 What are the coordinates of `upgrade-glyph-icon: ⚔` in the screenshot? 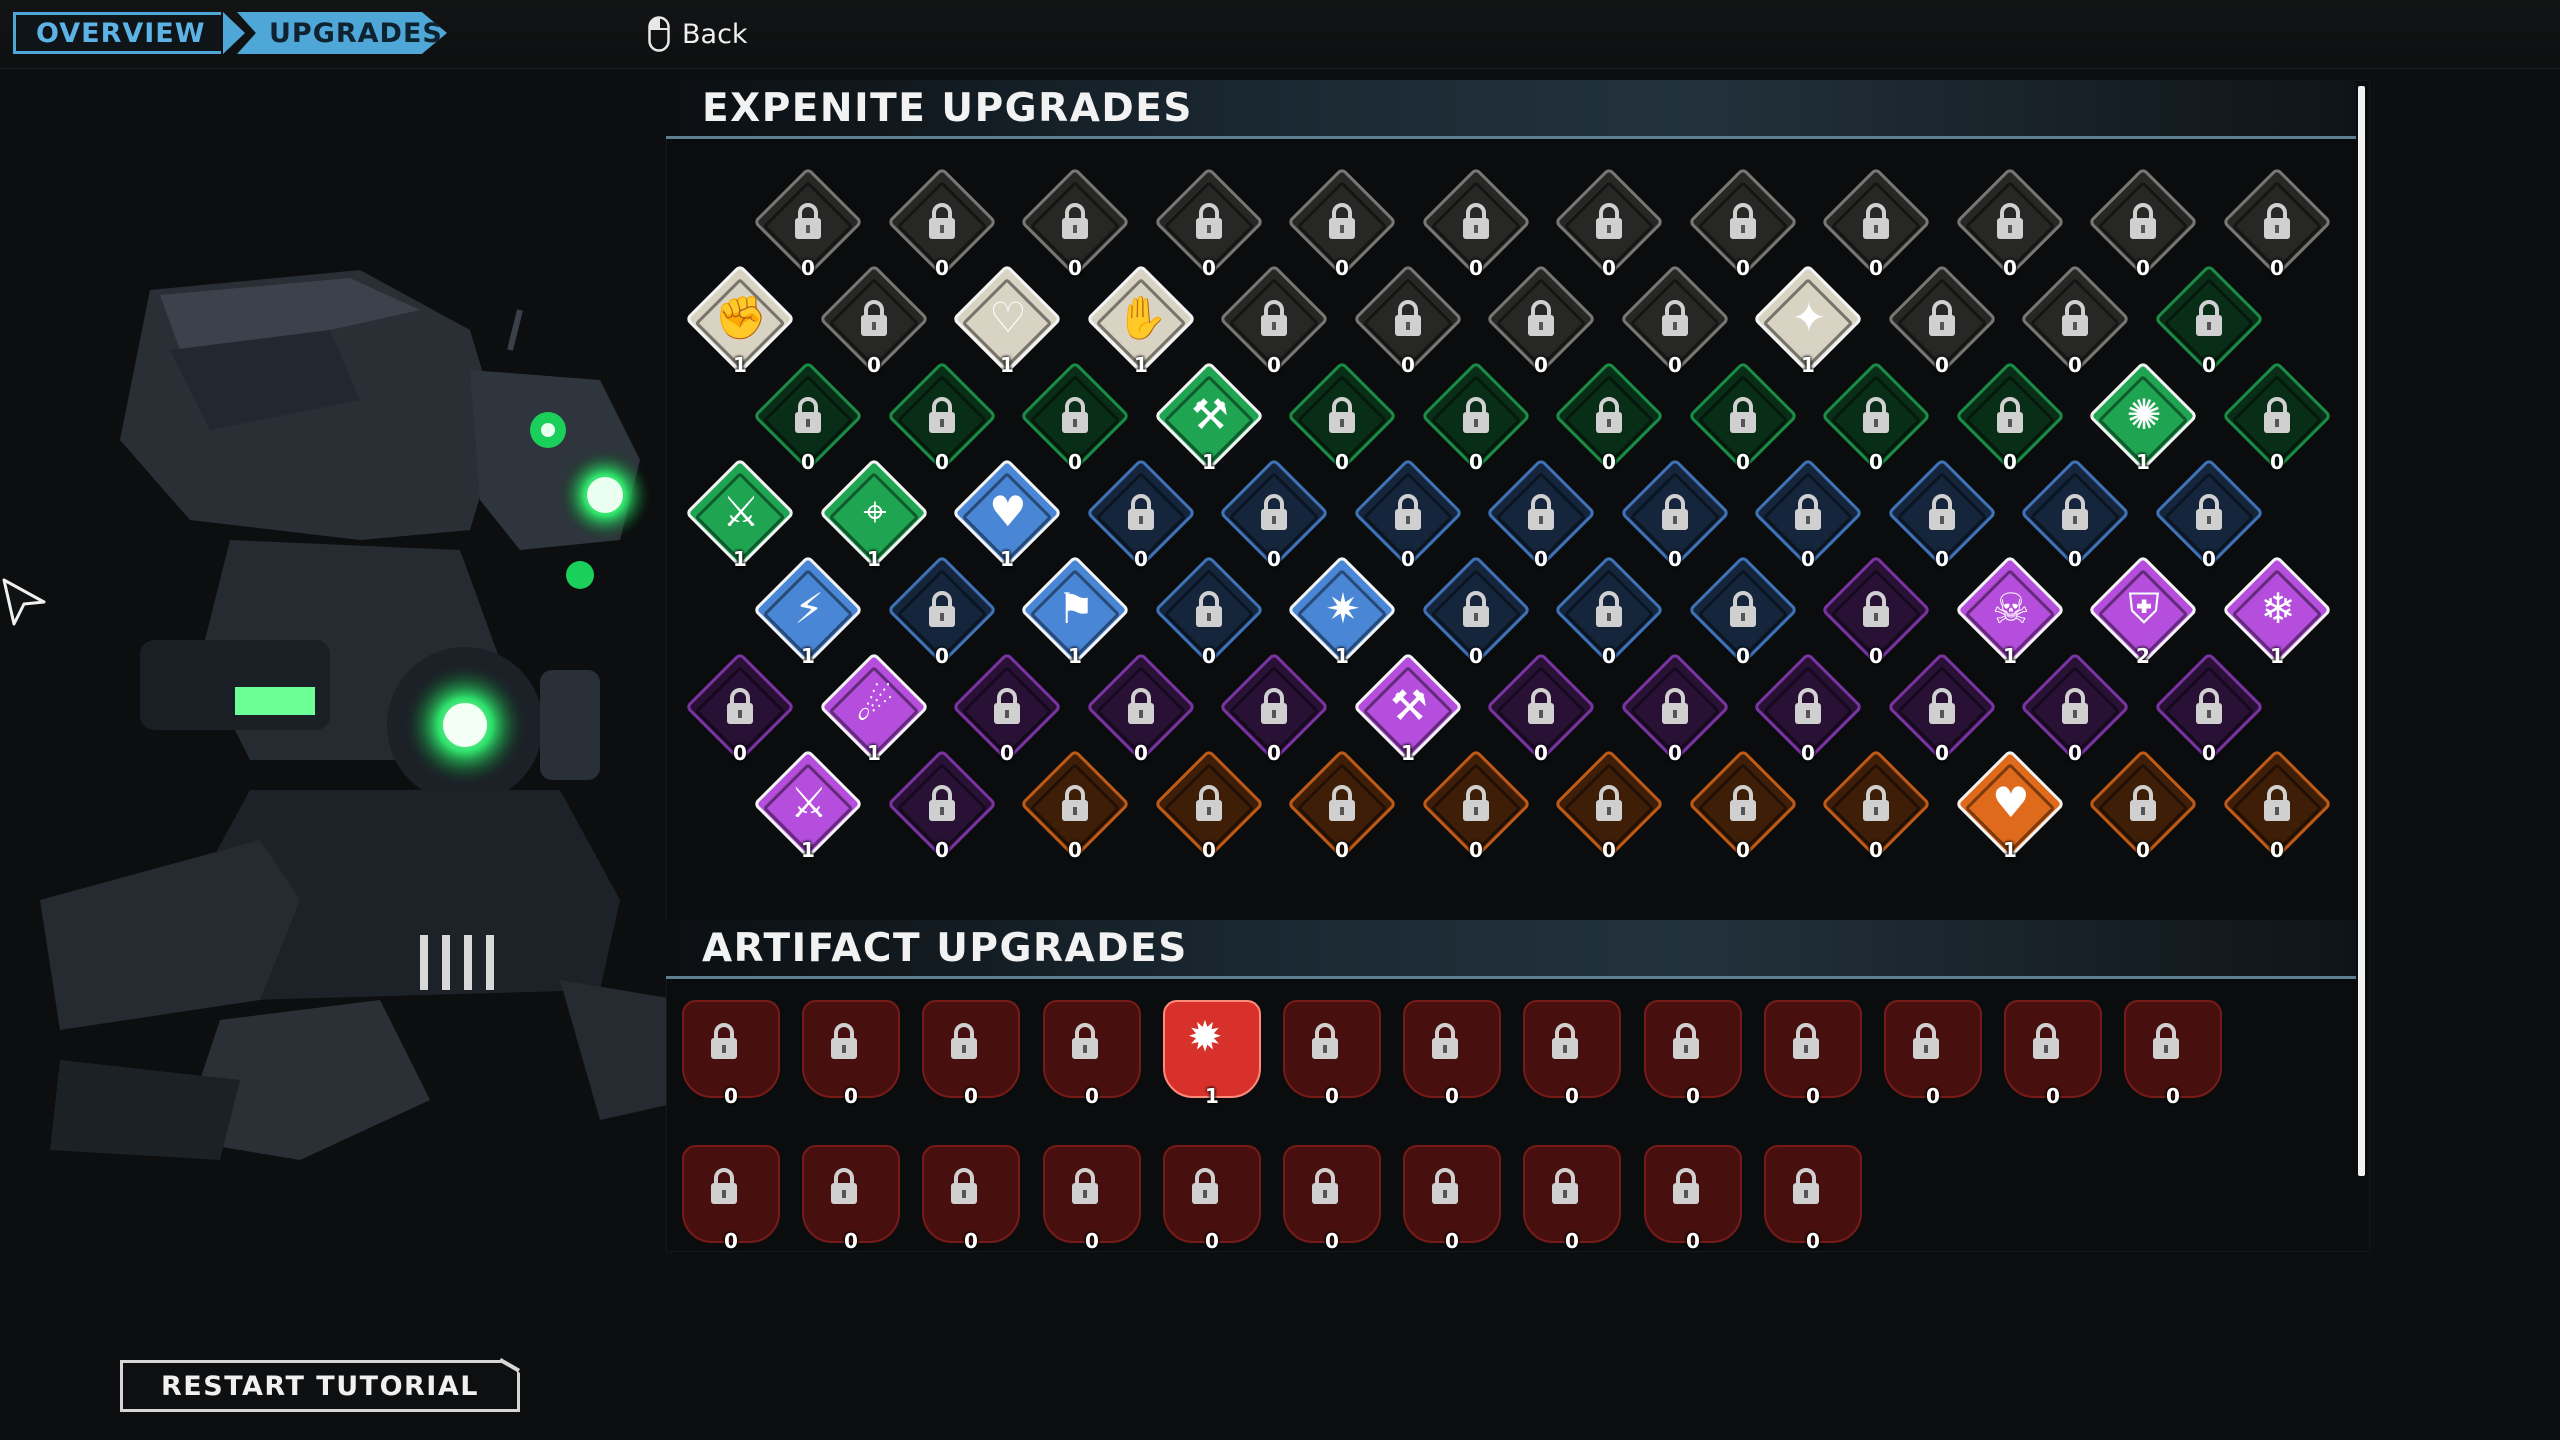 It's located at (741, 511).